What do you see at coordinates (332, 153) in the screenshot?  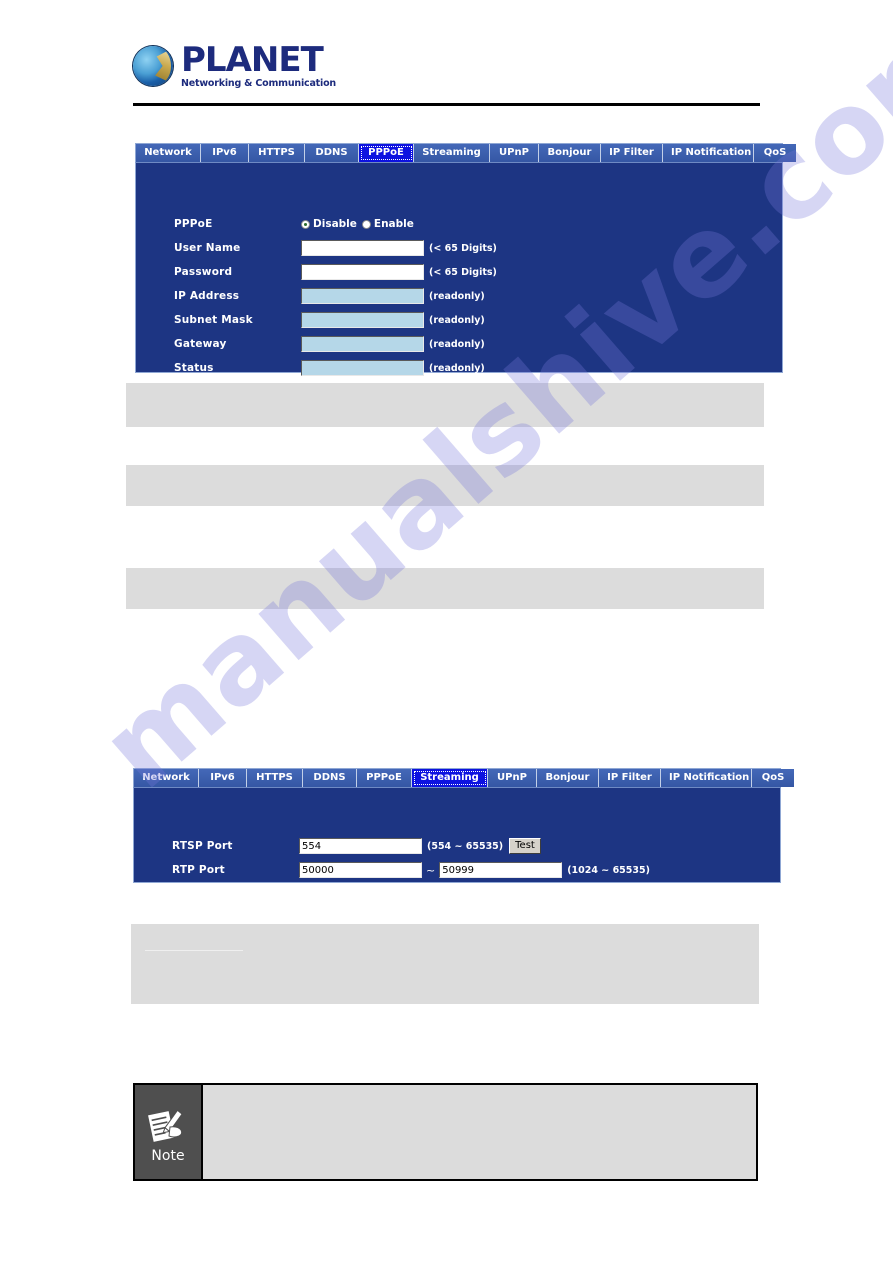 I see `tab-ddns: DDNS` at bounding box center [332, 153].